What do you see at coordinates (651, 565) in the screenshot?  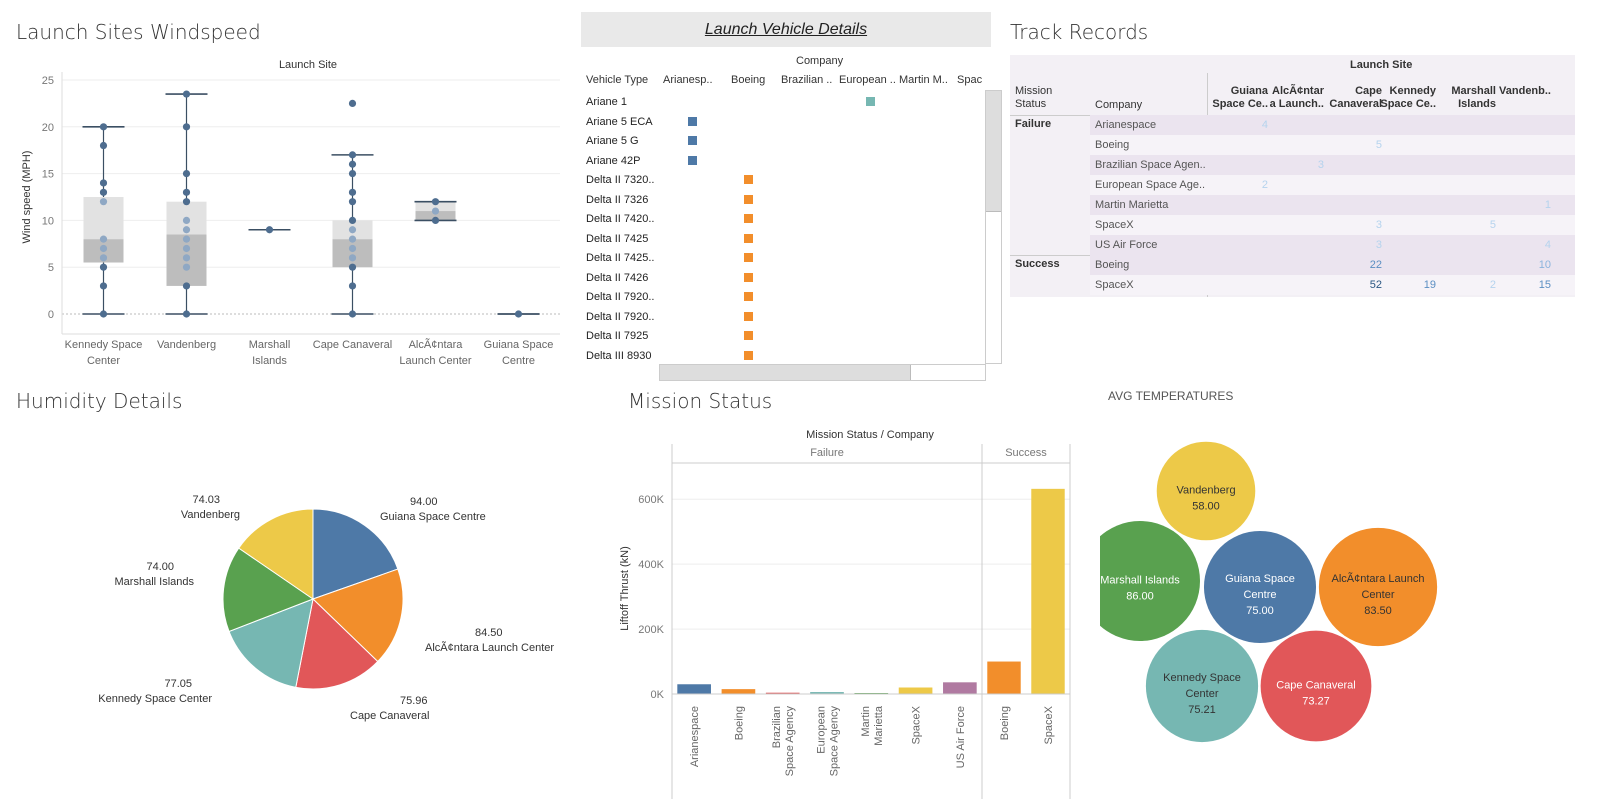 I see `mission-ytick: 400K` at bounding box center [651, 565].